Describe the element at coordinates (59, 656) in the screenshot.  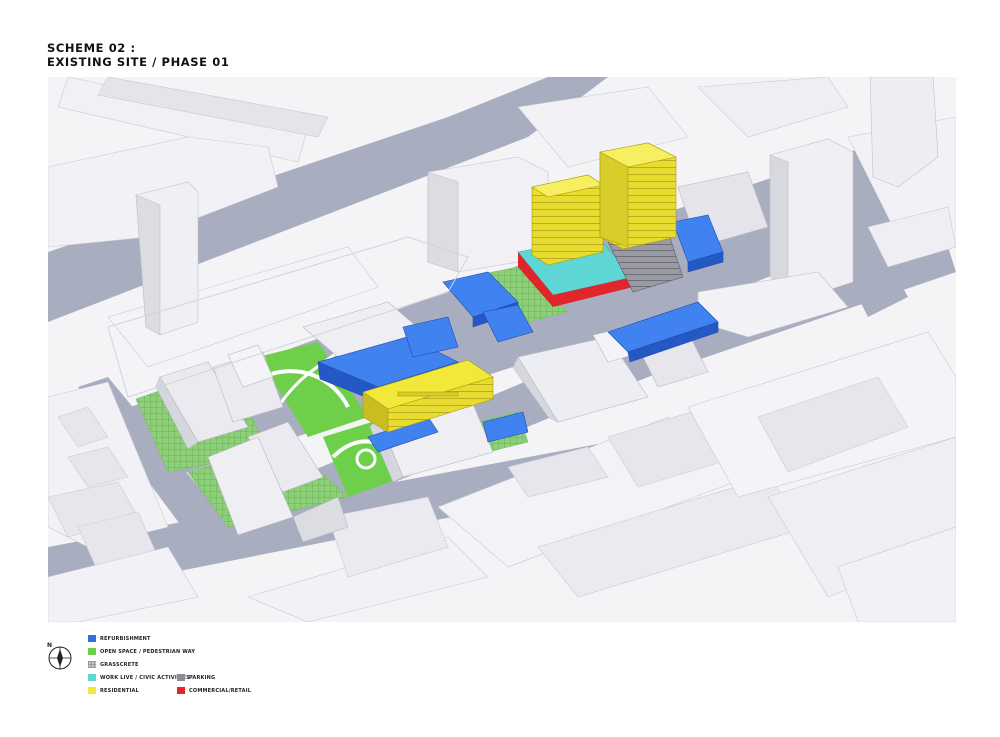
I see `north-arrow-icon: N` at that location.